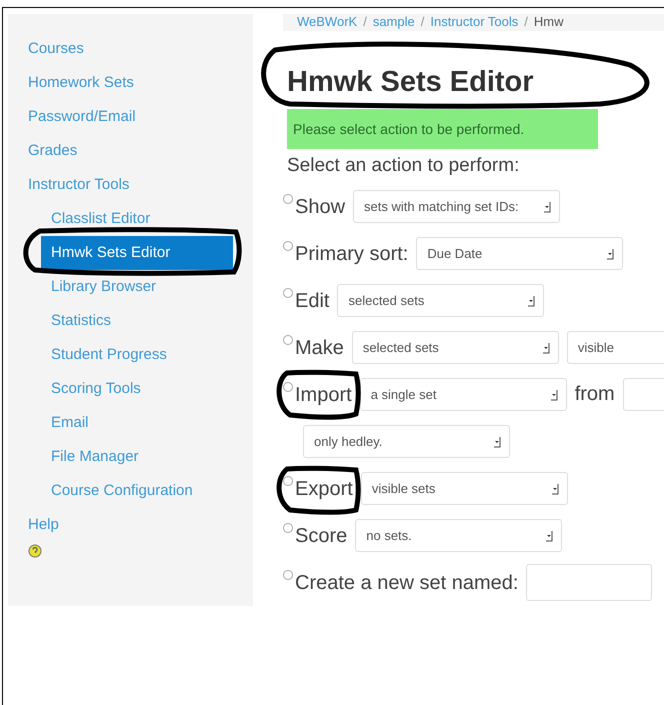 The width and height of the screenshot is (664, 705). What do you see at coordinates (92, 355) in the screenshot?
I see `sidebar-link: Student Progress` at bounding box center [92, 355].